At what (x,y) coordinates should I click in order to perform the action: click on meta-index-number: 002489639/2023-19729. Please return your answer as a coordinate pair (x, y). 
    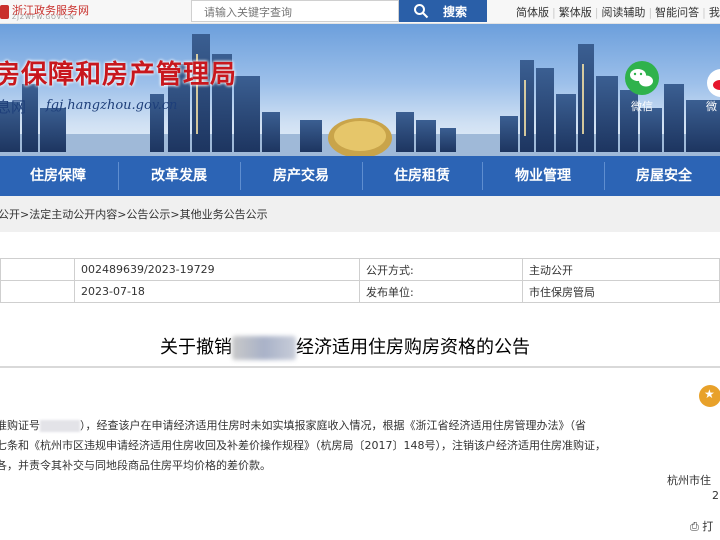
    Looking at the image, I should click on (217, 269).